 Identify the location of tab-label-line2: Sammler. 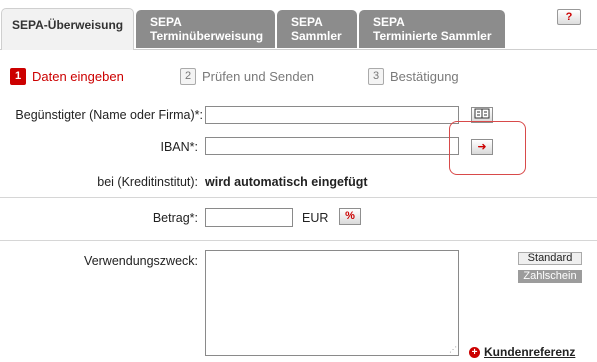
(316, 36).